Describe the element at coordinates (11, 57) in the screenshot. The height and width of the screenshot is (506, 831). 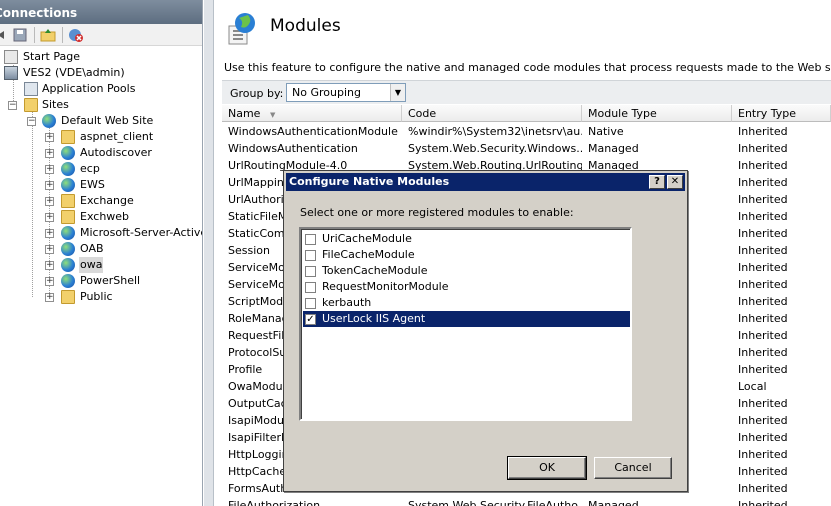
I see `start-page-icon` at that location.